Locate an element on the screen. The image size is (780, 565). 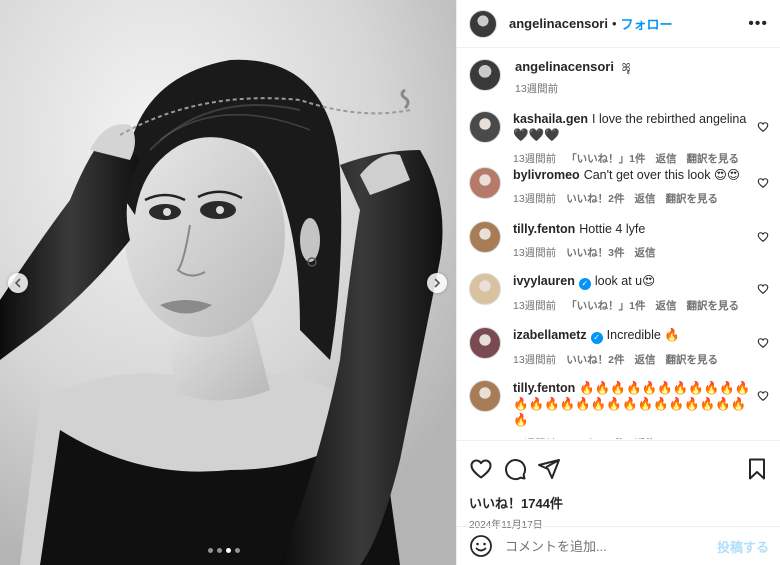
share-icon is located at coordinates (549, 469).